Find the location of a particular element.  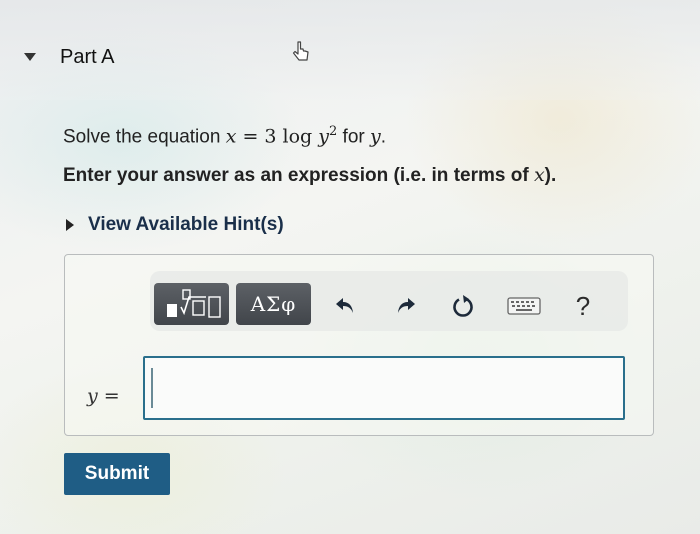

symbols-button: ΑΣφ is located at coordinates (273, 304).